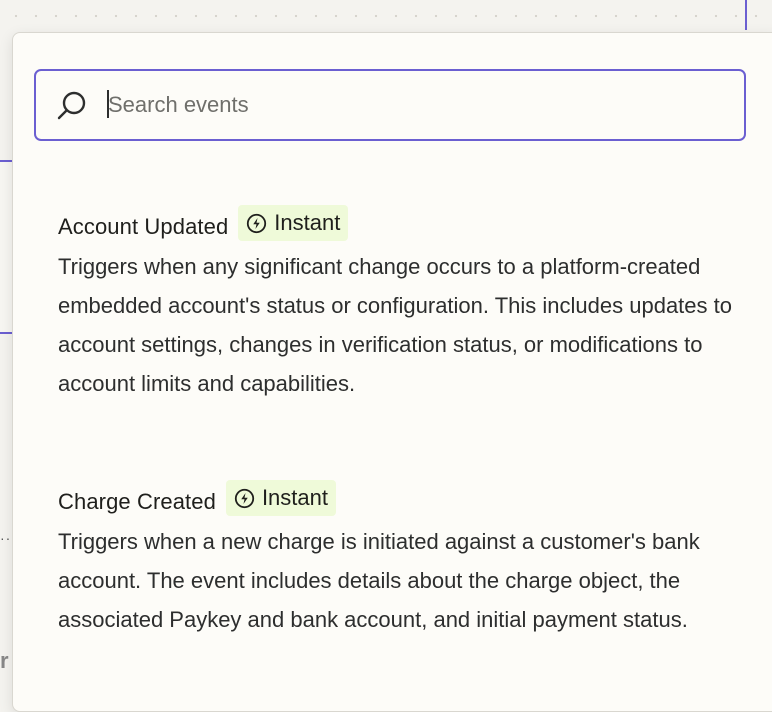  I want to click on search-icon, so click(71, 105).